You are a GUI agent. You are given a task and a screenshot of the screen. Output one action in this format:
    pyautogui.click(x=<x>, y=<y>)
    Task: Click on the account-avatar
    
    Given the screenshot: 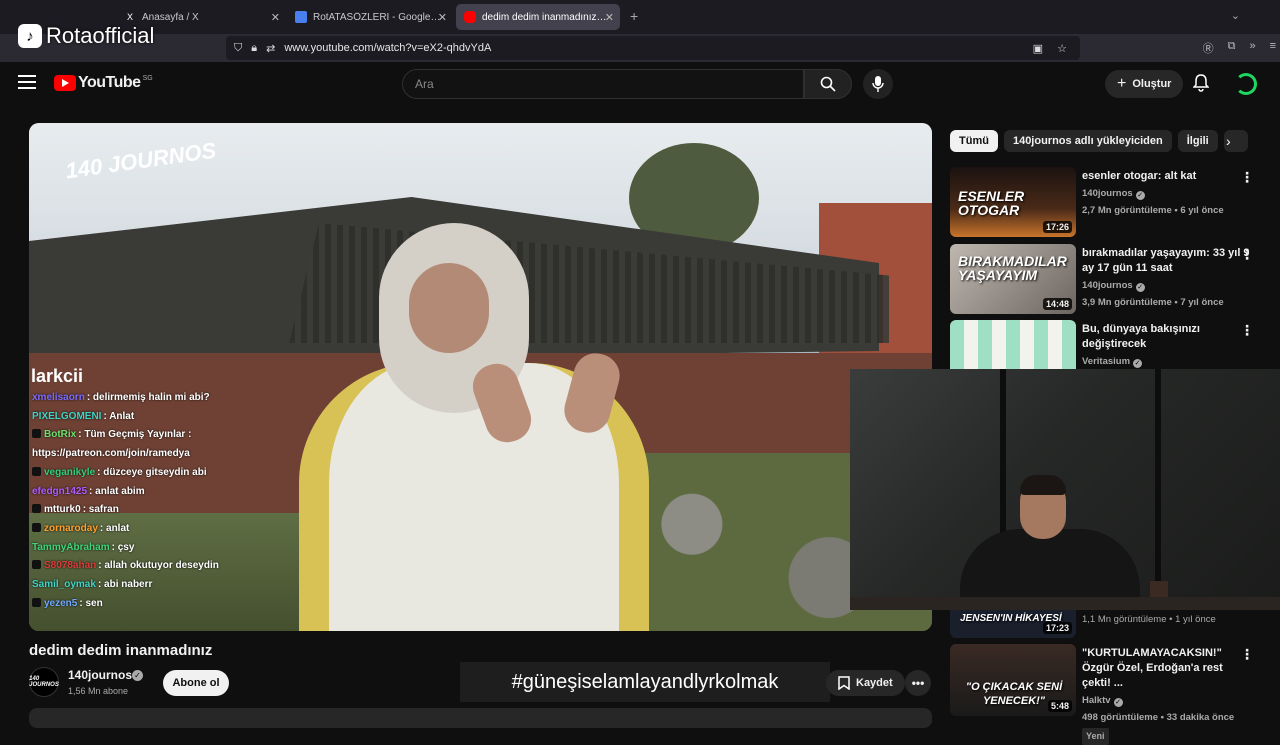 What is the action you would take?
    pyautogui.click(x=1246, y=84)
    